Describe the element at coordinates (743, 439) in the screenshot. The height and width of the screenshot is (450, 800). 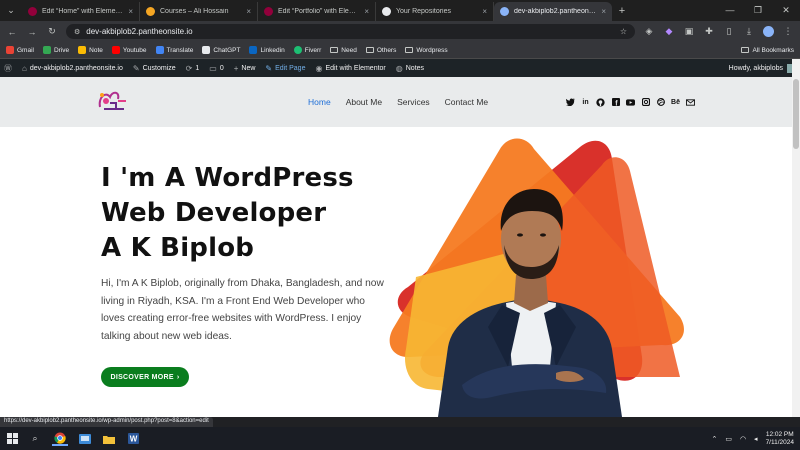
I see `wifi-icon: ◠` at that location.